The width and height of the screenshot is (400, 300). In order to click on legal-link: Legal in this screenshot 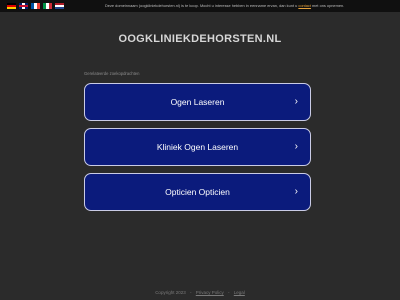, I will do `click(239, 292)`.